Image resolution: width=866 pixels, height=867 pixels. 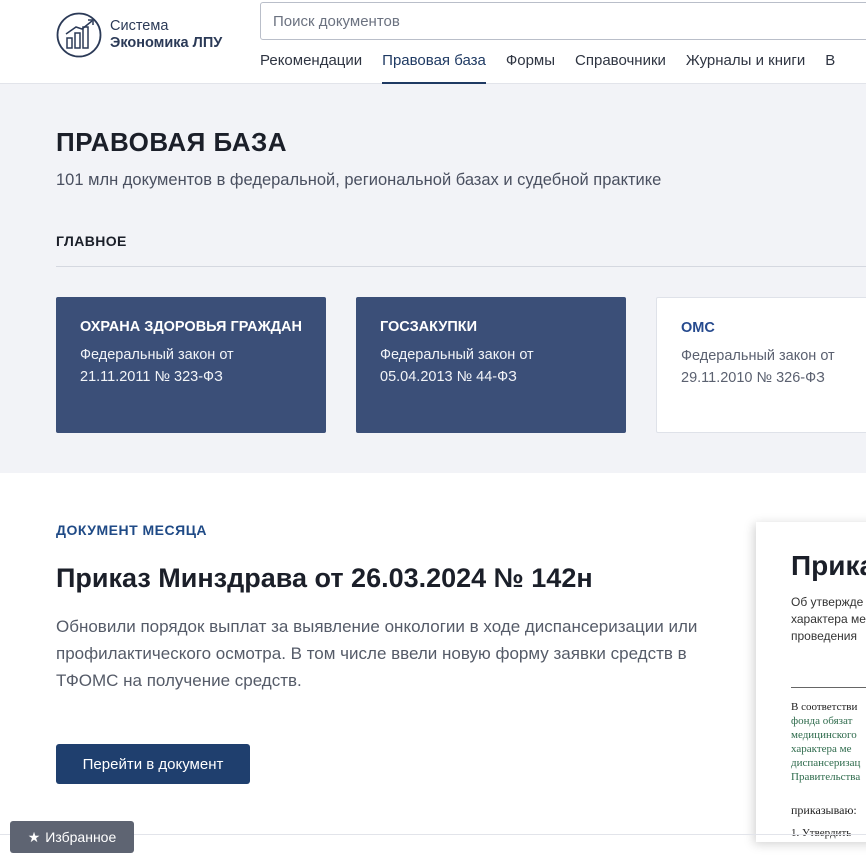 I want to click on section-label-main: ГЛАВНОЕ, so click(x=91, y=241).